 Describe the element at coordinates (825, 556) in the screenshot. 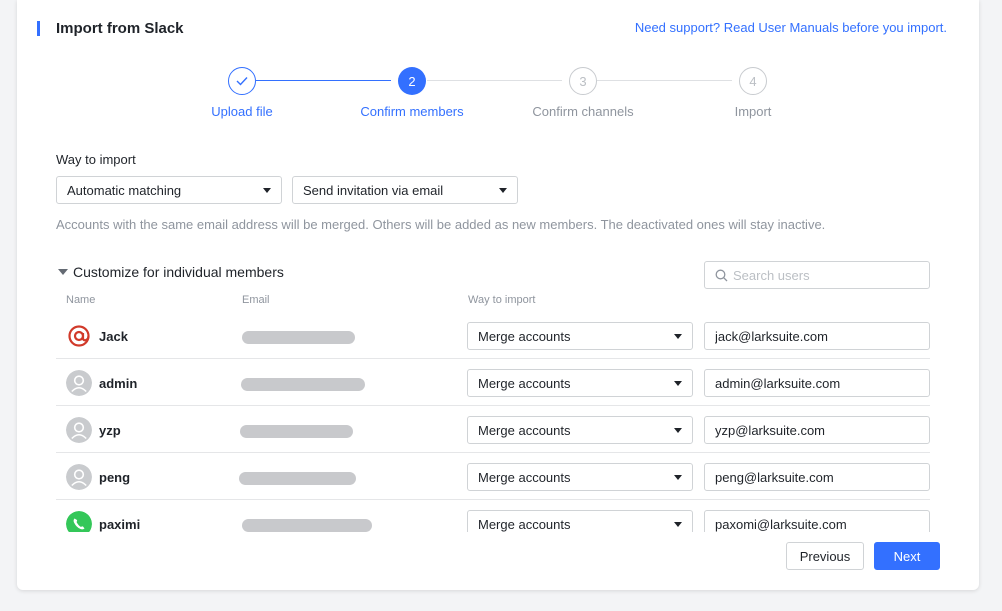

I see `previous-button: Previous` at that location.